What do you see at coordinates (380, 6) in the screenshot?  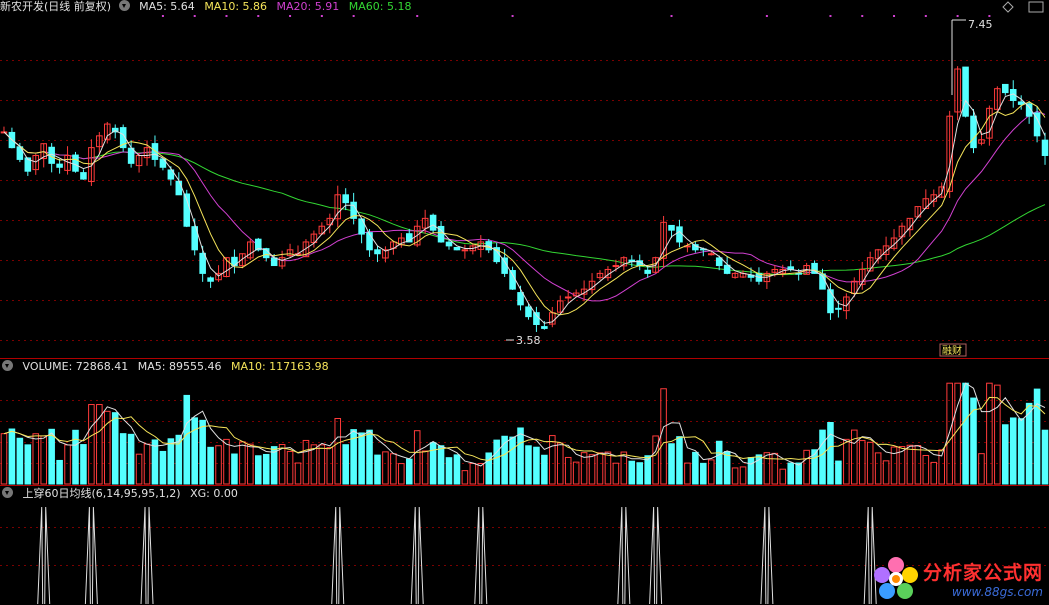 I see `ma60-label: MA60: 5.18` at bounding box center [380, 6].